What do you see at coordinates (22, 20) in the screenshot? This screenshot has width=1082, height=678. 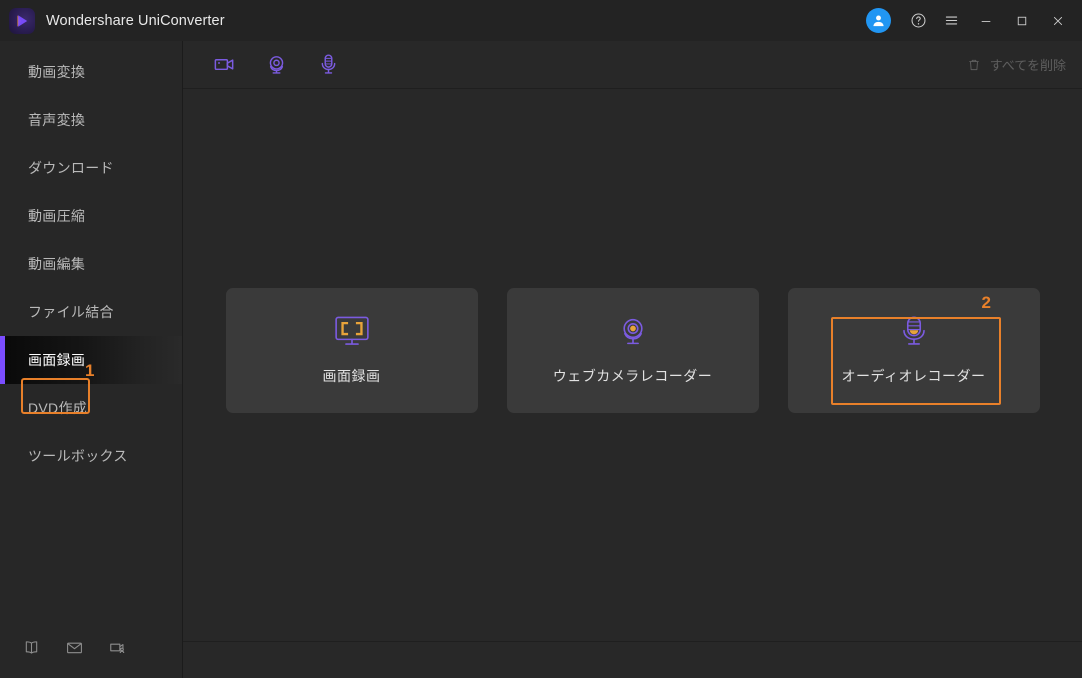 I see `uniconverter-logo-icon` at bounding box center [22, 20].